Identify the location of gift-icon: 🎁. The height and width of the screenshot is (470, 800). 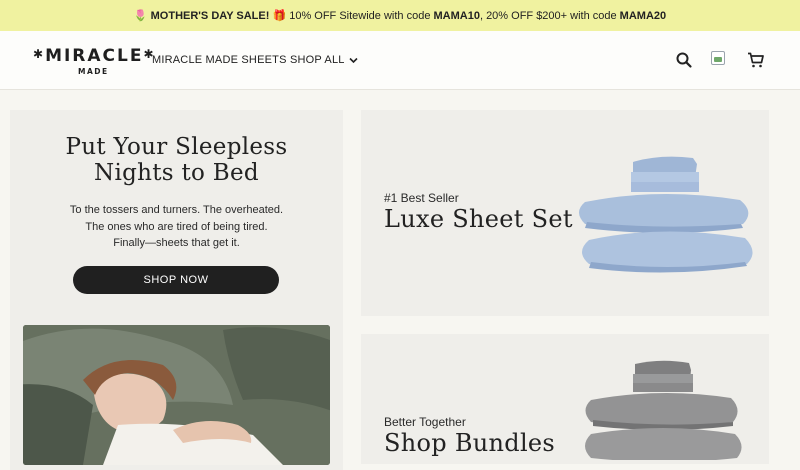
(279, 16).